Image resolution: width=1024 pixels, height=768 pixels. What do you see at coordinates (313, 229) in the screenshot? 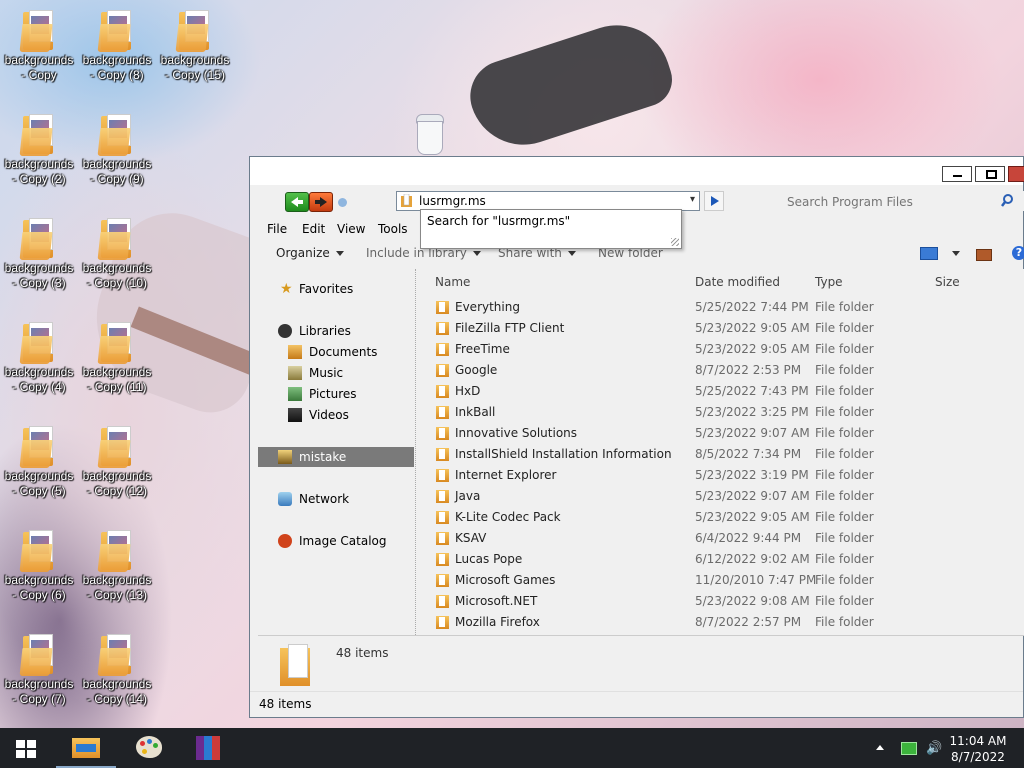
I see `menu-edit: Edit` at bounding box center [313, 229].